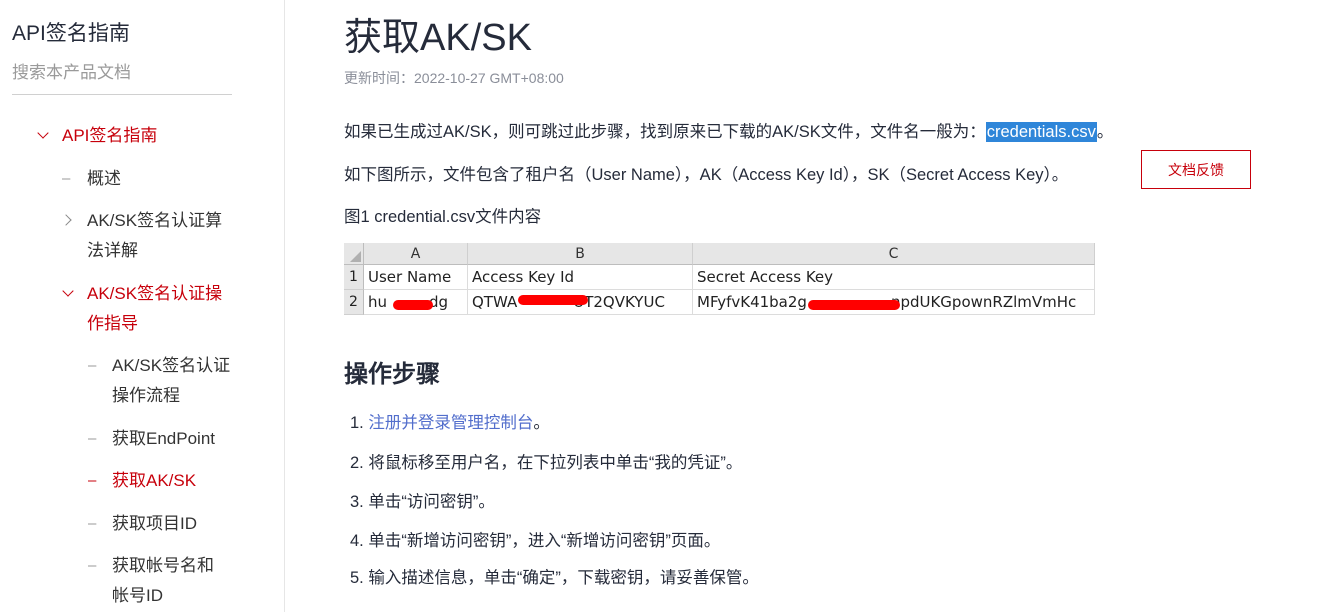 The width and height of the screenshot is (1332, 612). I want to click on chevron-right-icon, so click(66, 220).